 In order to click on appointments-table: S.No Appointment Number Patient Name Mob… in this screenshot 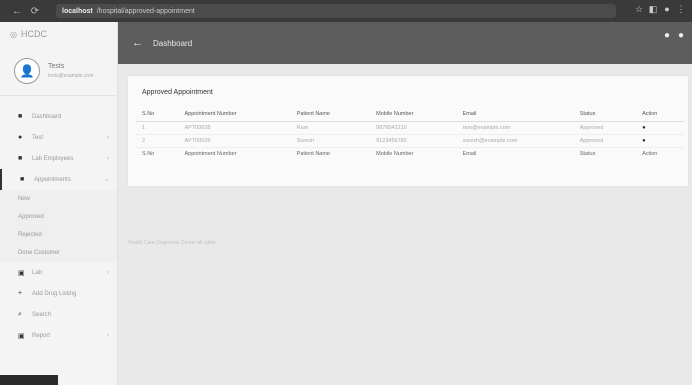, I will do `click(410, 134)`.